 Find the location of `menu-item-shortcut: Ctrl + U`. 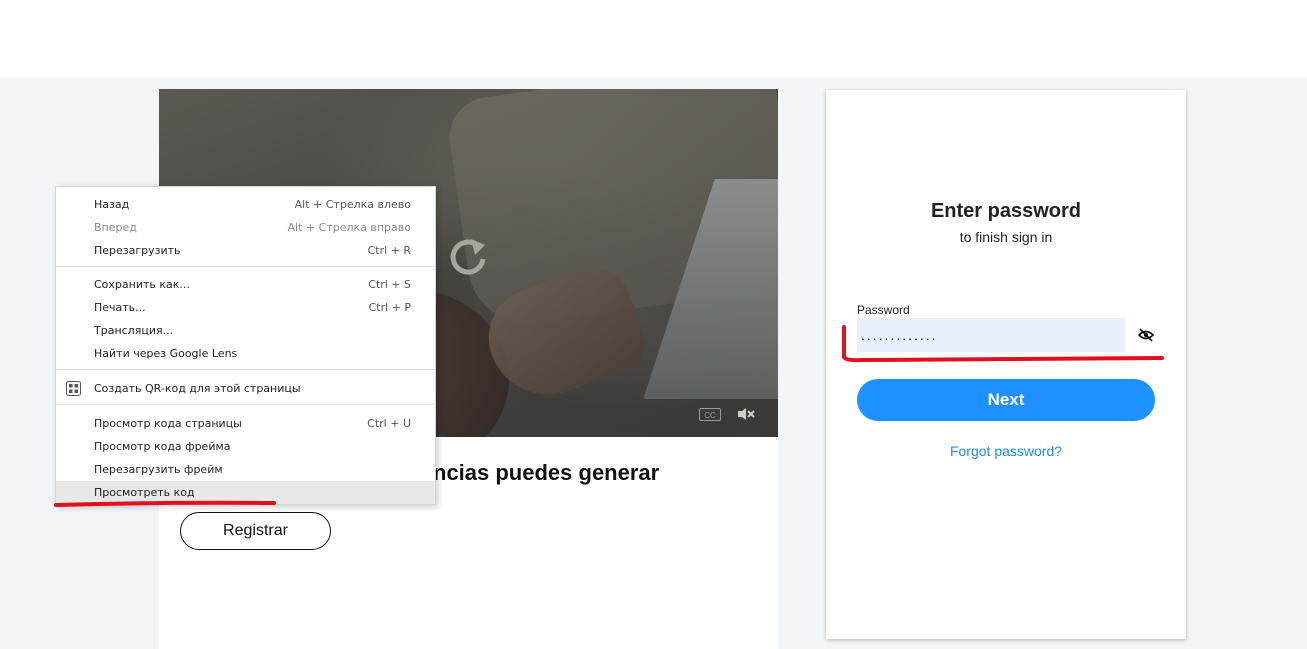

menu-item-shortcut: Ctrl + U is located at coordinates (389, 423).